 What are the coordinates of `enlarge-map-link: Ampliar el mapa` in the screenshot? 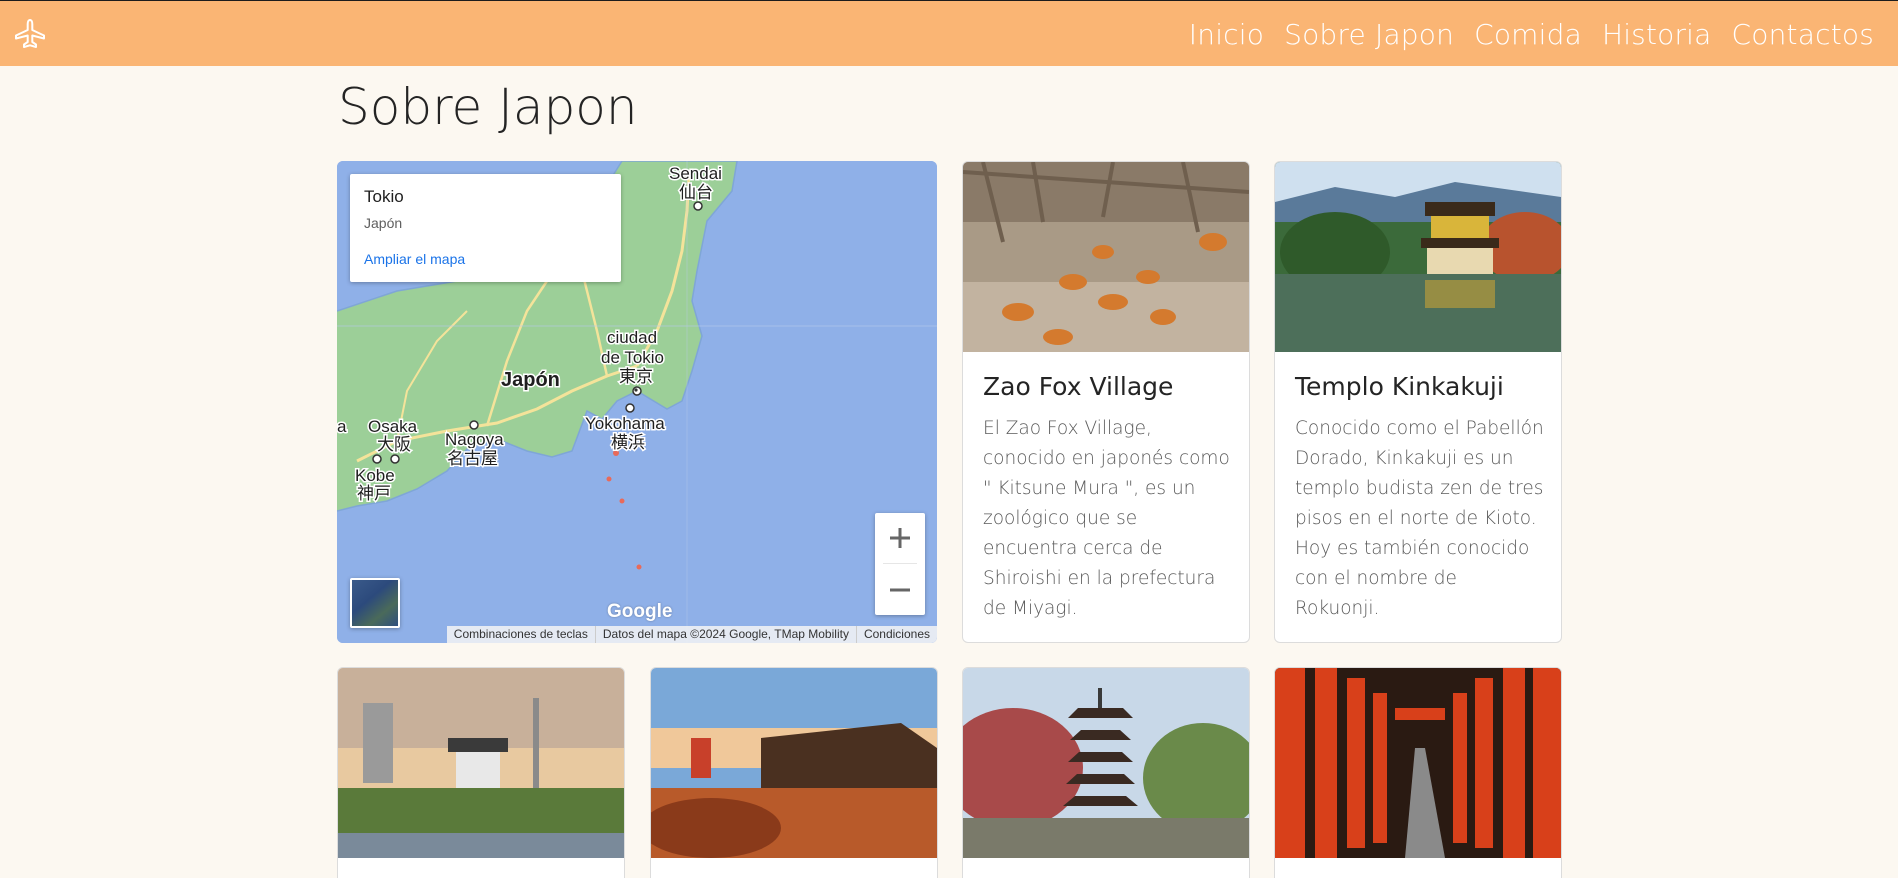 It's located at (414, 259).